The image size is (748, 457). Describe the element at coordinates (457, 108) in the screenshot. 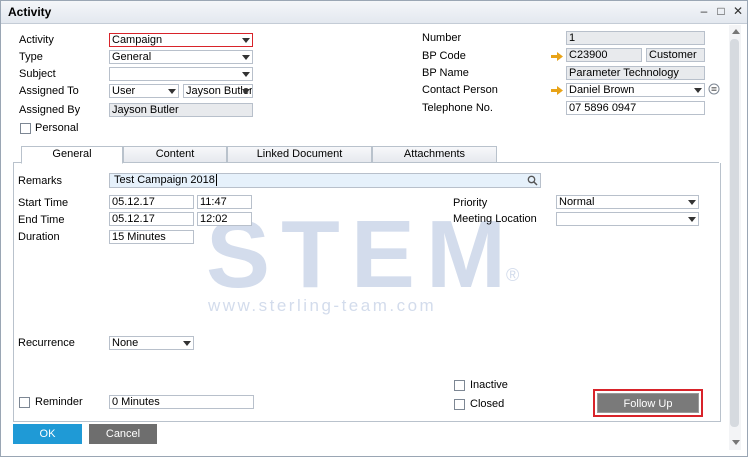

I see `telephone-label: Telephone No.` at that location.